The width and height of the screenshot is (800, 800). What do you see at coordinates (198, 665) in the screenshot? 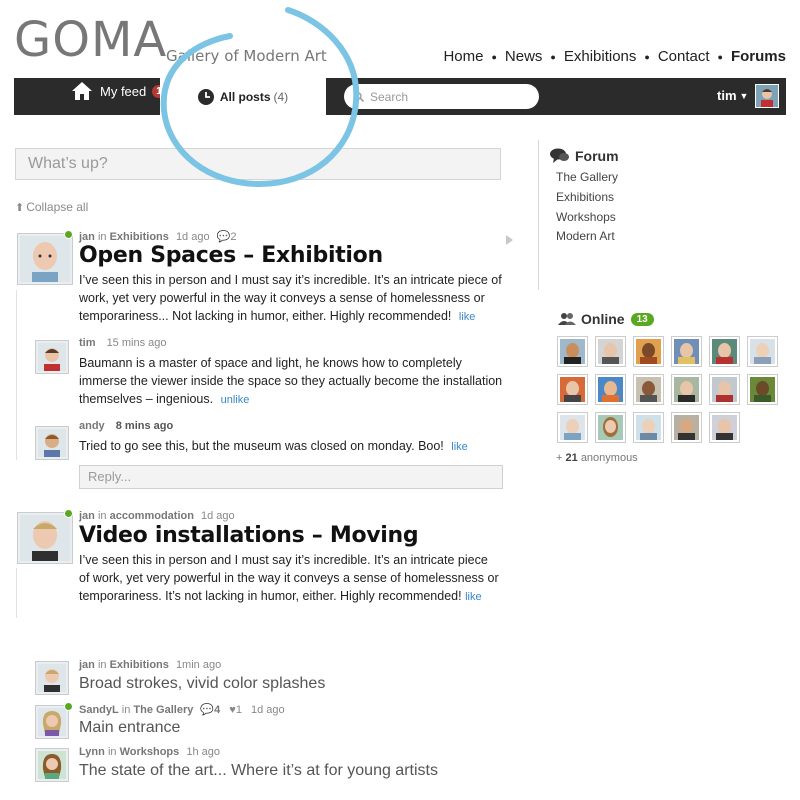
I see `post-time: 1min ago` at bounding box center [198, 665].